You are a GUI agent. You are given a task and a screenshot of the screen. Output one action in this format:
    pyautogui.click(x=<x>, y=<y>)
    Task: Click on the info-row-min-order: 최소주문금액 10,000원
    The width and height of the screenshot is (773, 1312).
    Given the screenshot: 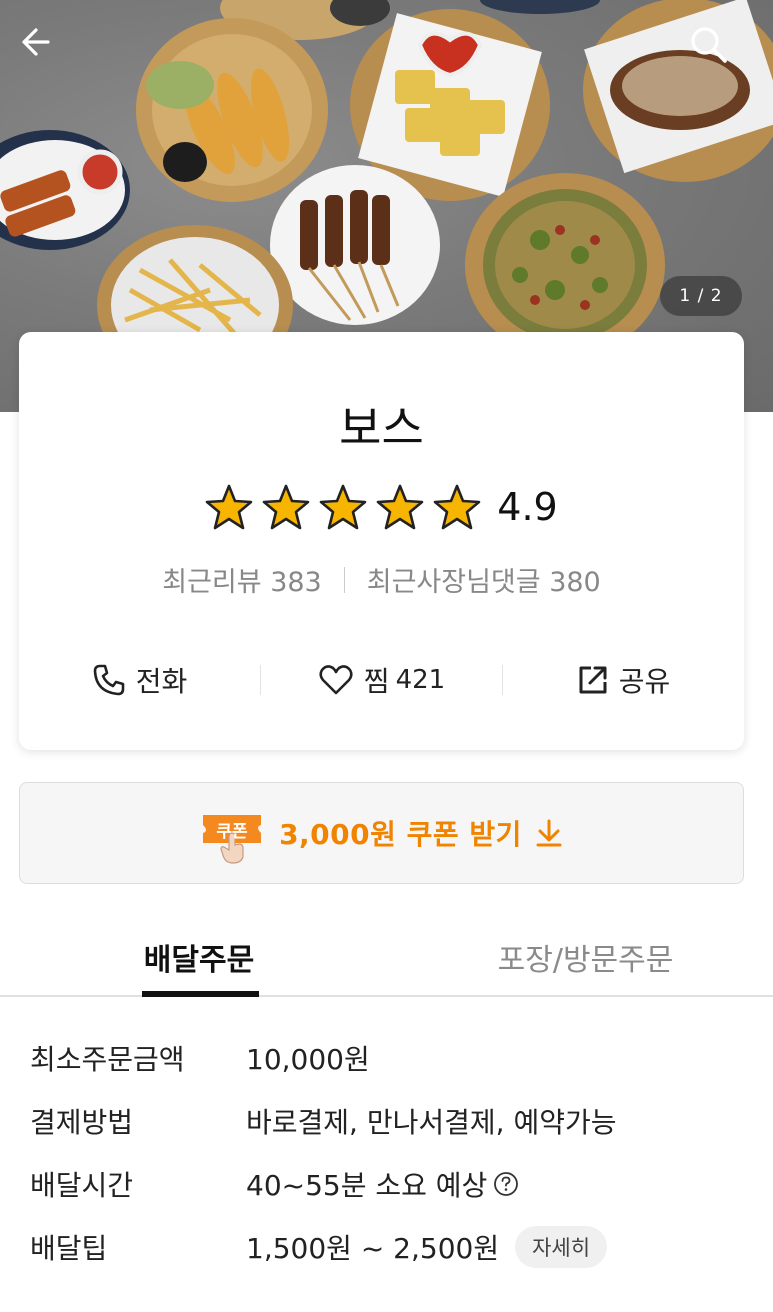 What is the action you would take?
    pyautogui.click(x=386, y=1058)
    